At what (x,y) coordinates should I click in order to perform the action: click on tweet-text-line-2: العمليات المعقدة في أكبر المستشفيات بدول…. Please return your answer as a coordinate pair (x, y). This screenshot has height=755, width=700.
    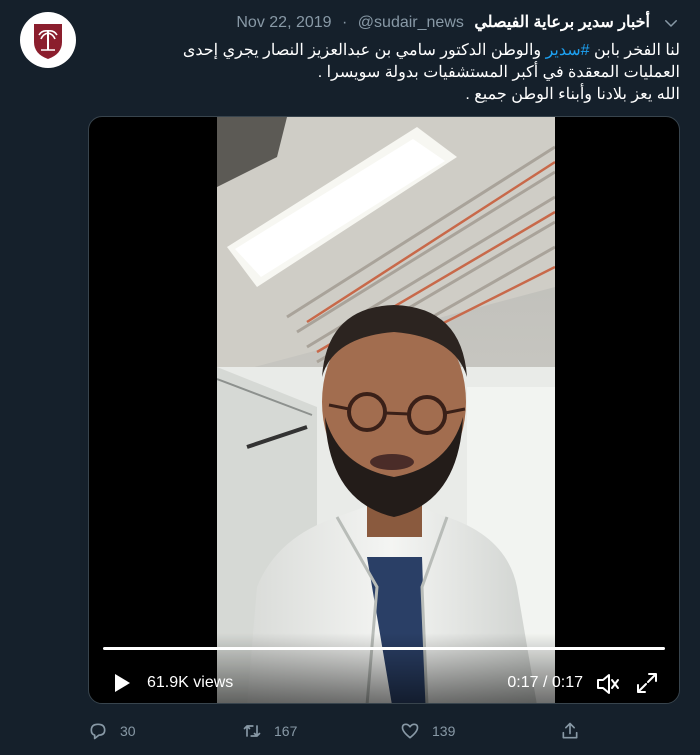
    Looking at the image, I should click on (498, 72).